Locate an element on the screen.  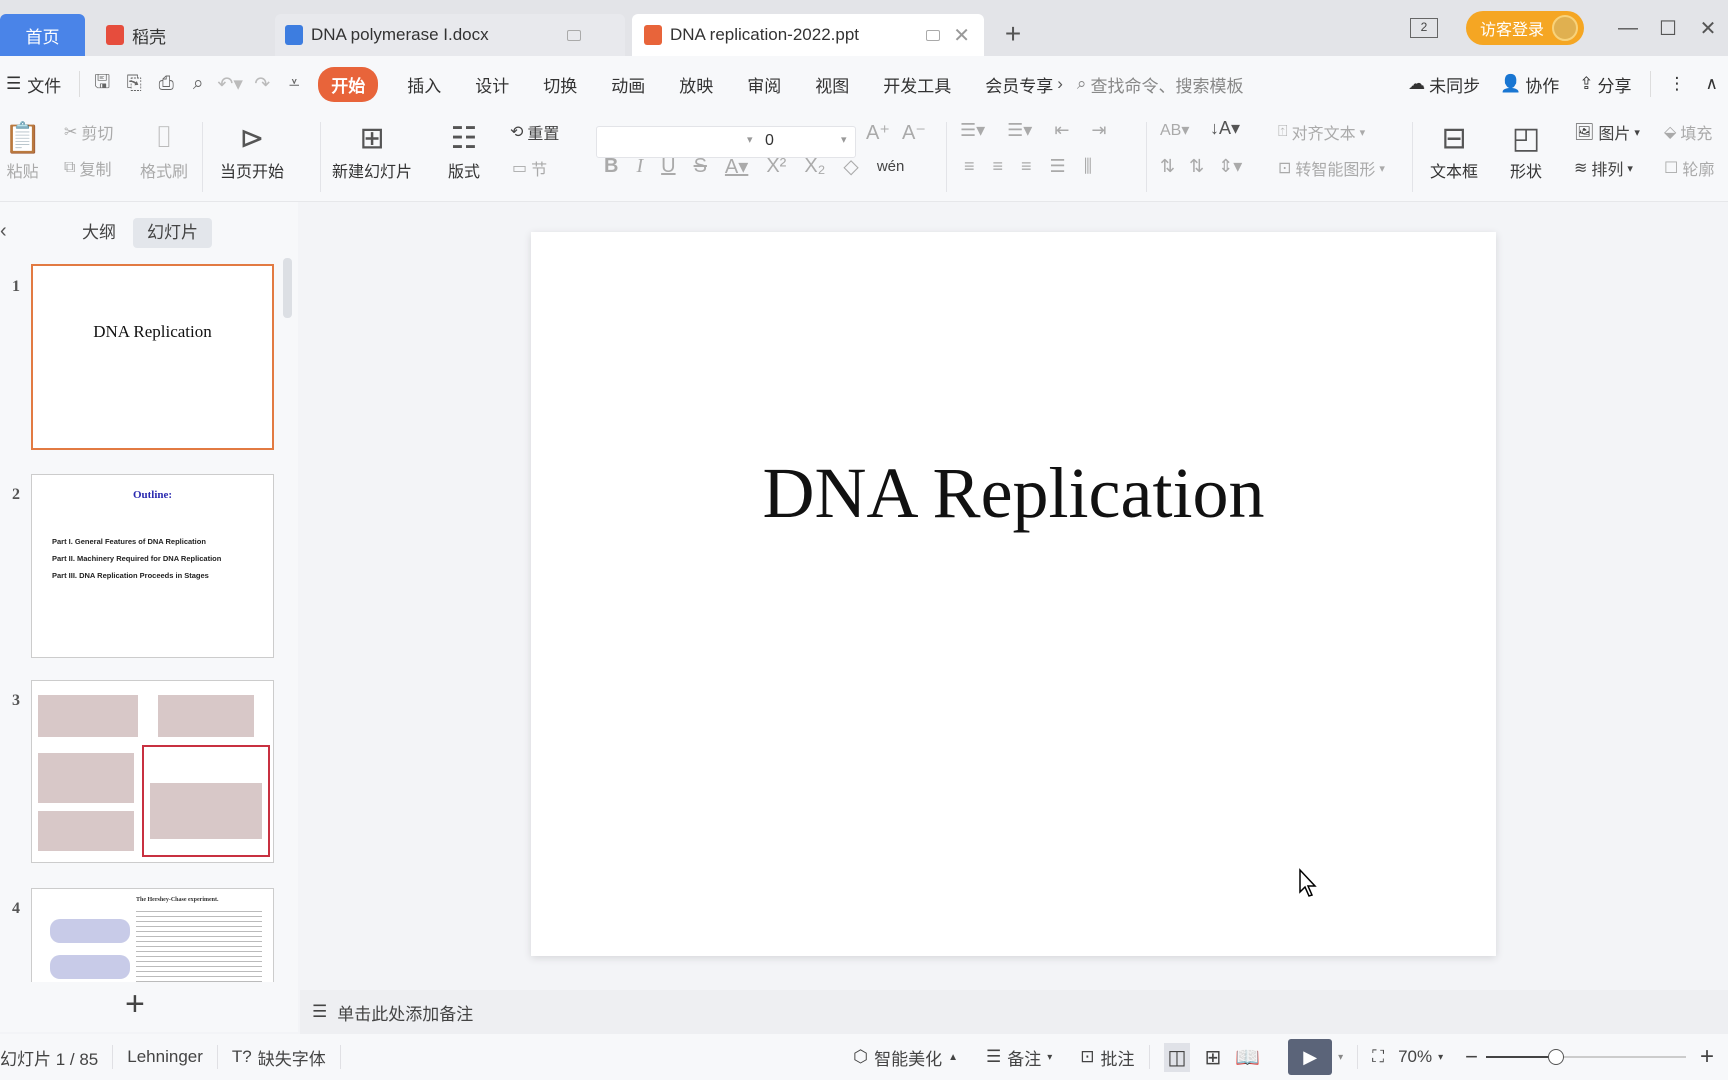
subscript-icon: X₂ is located at coordinates (814, 166).